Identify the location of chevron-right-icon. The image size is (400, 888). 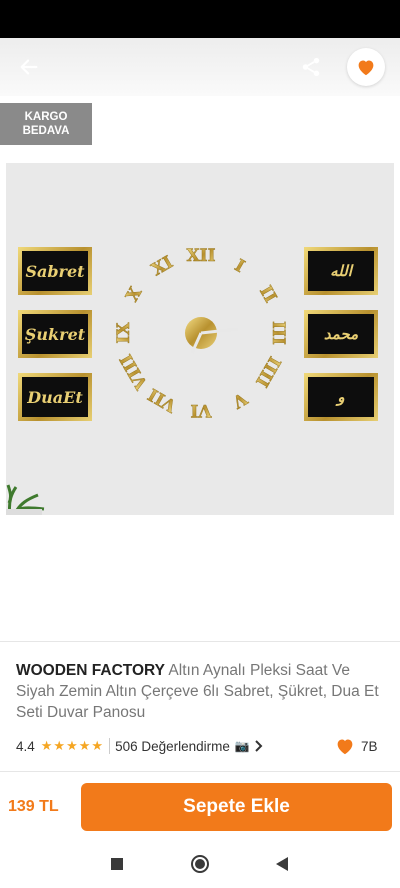
(259, 746).